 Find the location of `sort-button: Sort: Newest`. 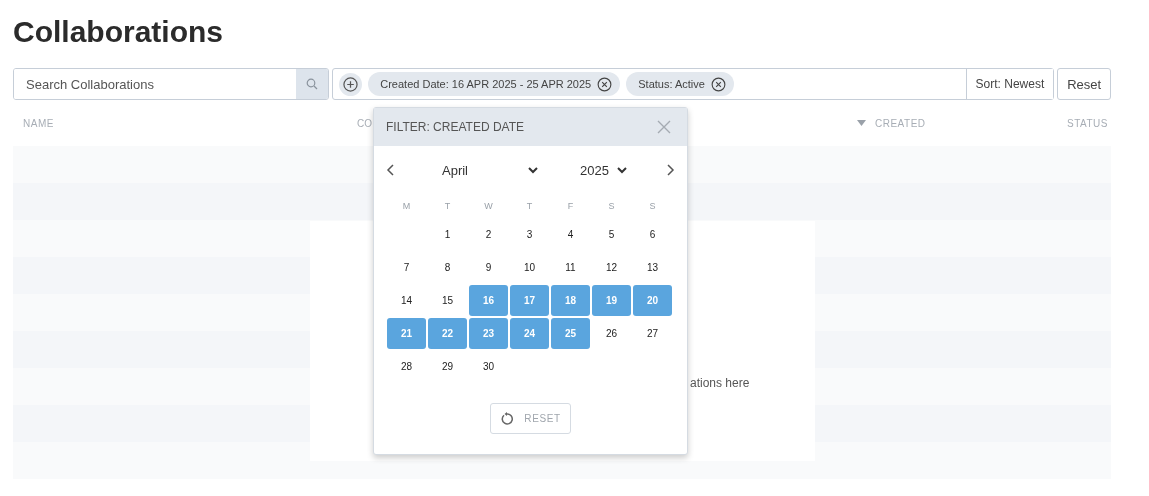

sort-button: Sort: Newest is located at coordinates (1009, 84).